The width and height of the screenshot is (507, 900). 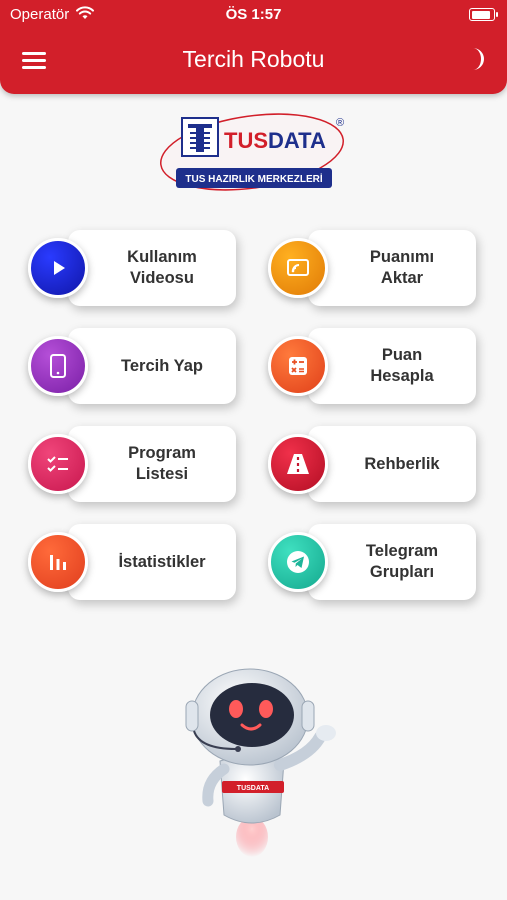 I want to click on telegram-icon, so click(x=298, y=562).